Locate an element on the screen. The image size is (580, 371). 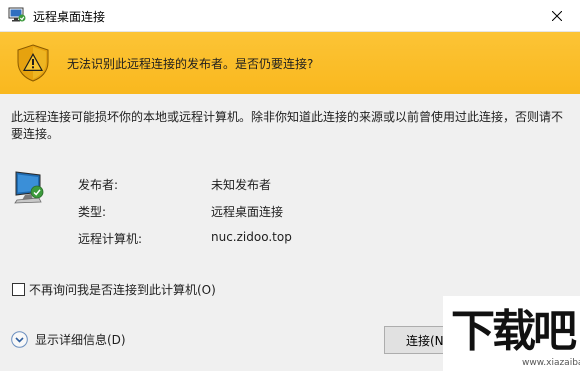
watermark-brand: 下载吧 is located at coordinates (514, 331).